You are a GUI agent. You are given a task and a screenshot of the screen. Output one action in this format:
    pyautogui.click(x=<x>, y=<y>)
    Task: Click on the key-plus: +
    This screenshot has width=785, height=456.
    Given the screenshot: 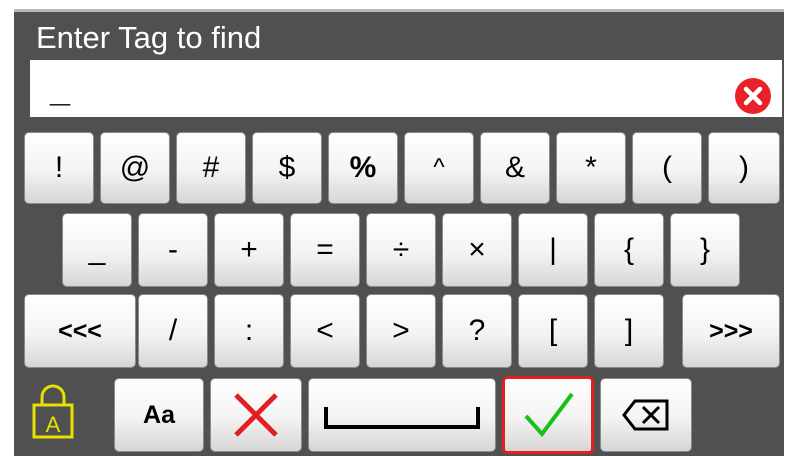 What is the action you would take?
    pyautogui.click(x=249, y=250)
    